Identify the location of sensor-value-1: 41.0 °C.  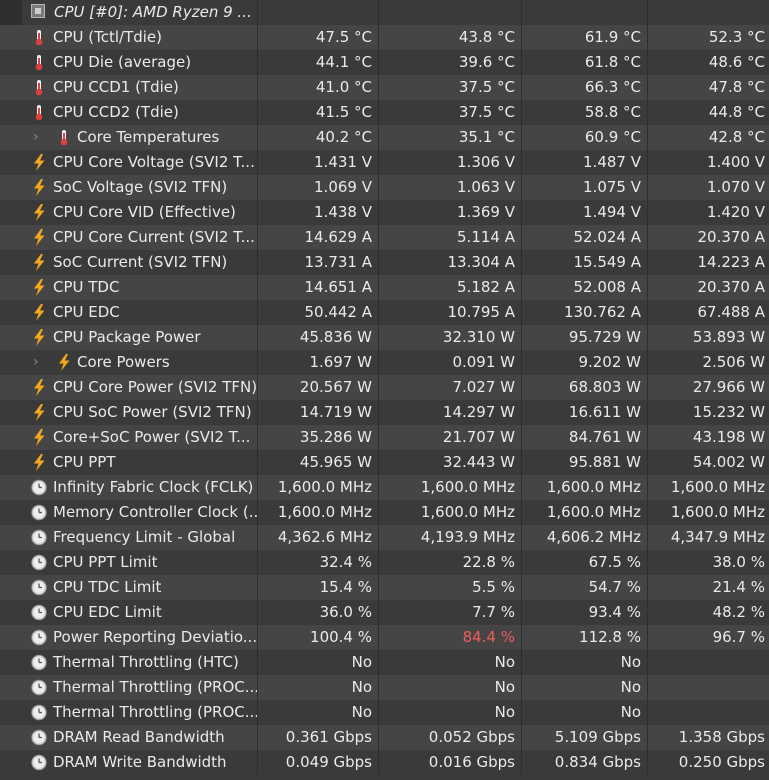
(317, 87).